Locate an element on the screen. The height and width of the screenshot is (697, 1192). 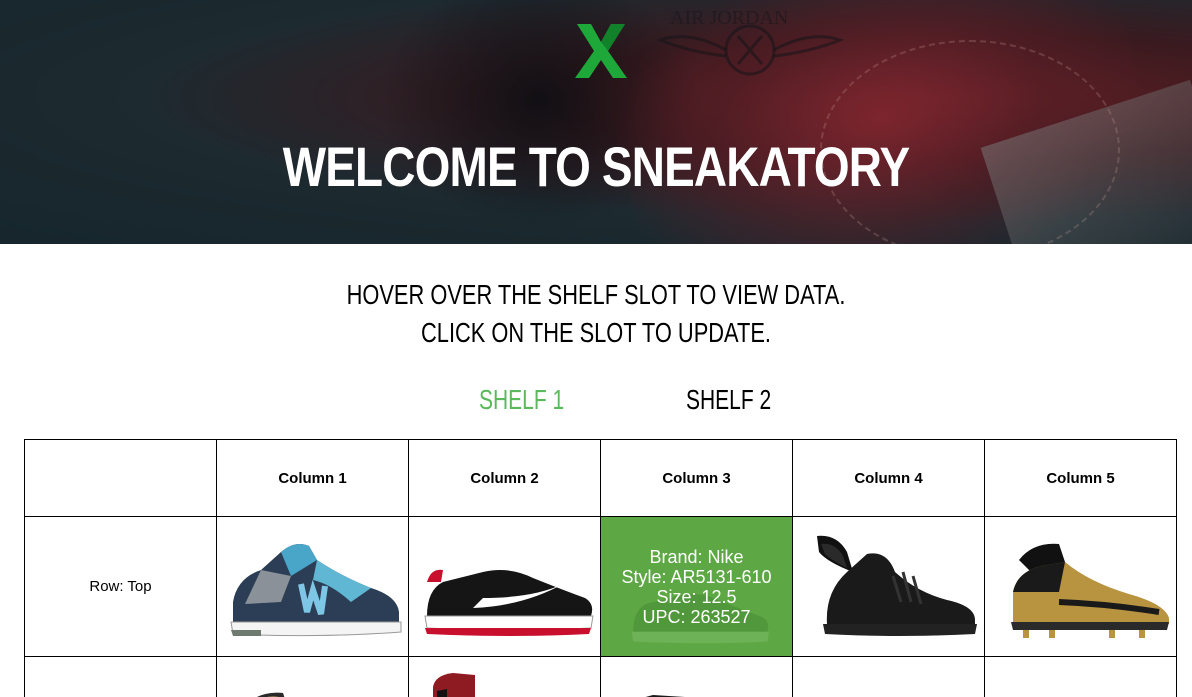
shelf-slot-empty is located at coordinates (1080, 676).